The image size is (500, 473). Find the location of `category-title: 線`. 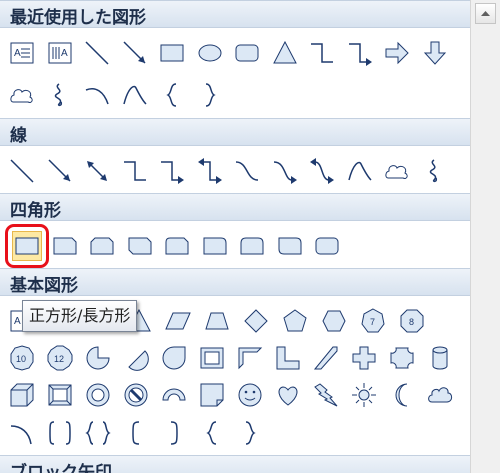

category-title: 線 is located at coordinates (18, 136).